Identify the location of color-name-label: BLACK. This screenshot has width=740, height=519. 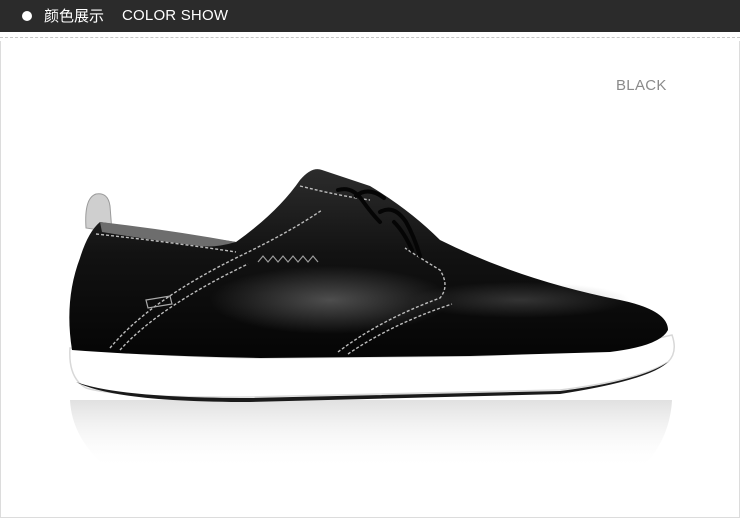
(641, 85).